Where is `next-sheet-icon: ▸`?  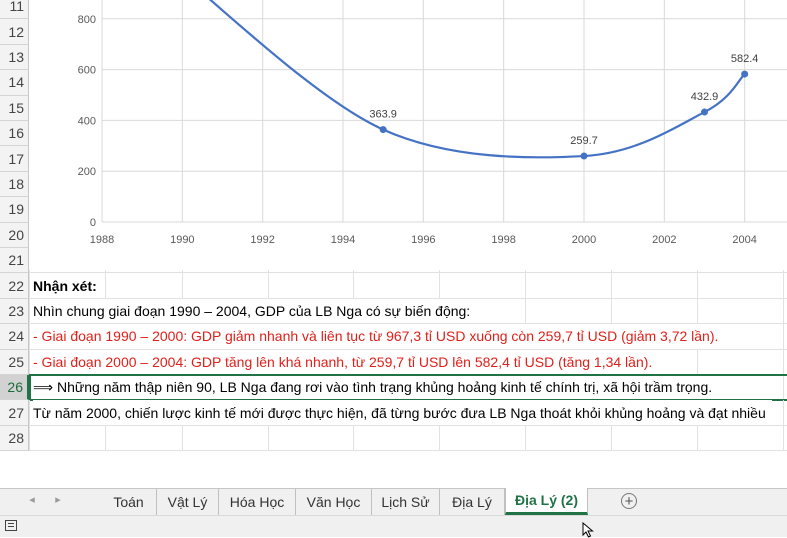
next-sheet-icon: ▸ is located at coordinates (58, 499).